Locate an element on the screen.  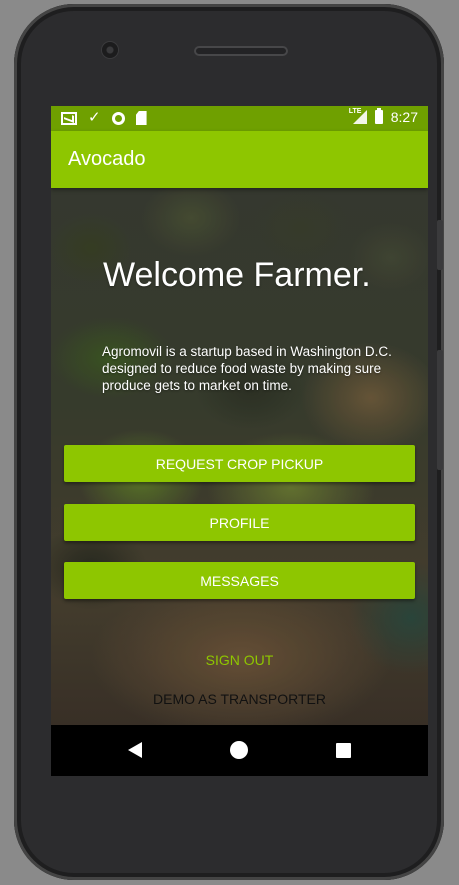
power-button is located at coordinates (440, 410).